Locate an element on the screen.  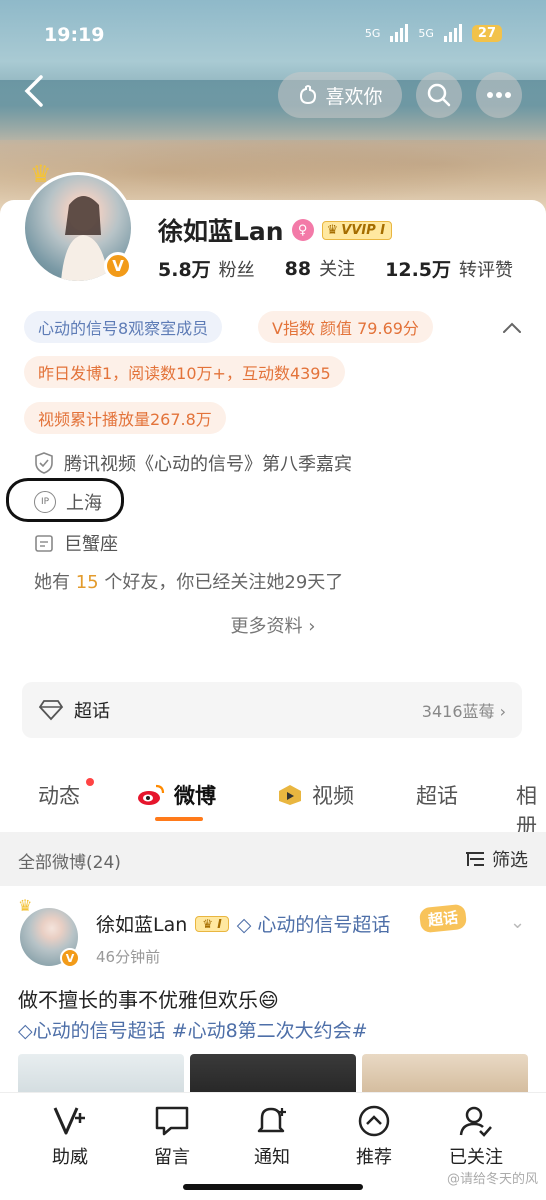
recommend-button: 推荐 is located at coordinates (374, 1137).